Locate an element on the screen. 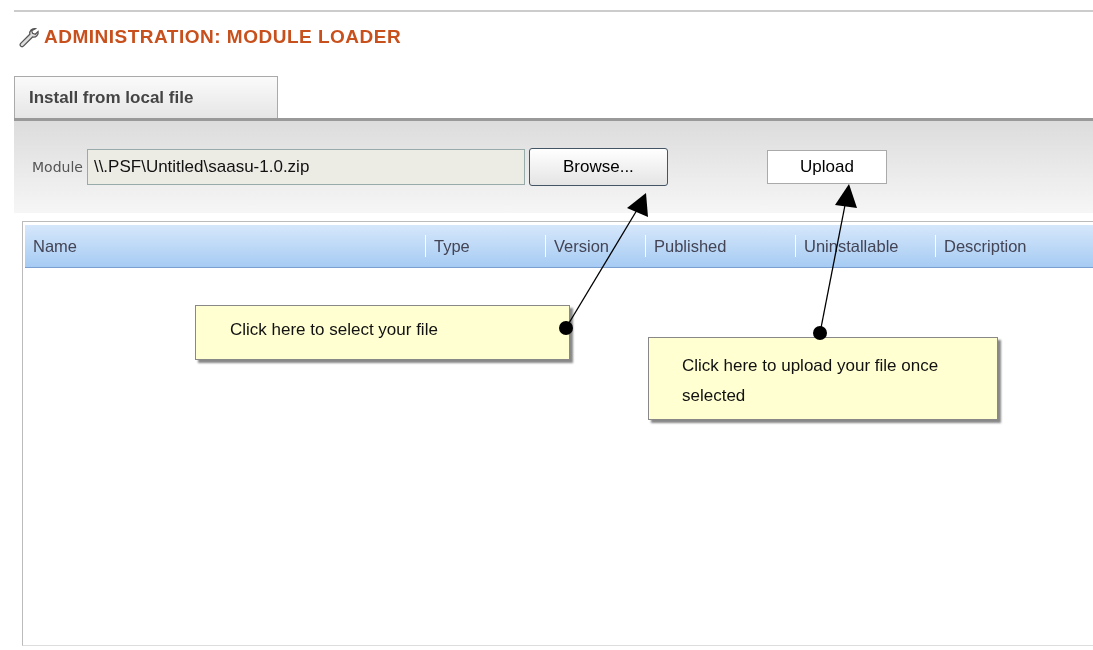 This screenshot has width=1093, height=650. column-header: Name is located at coordinates (51, 246).